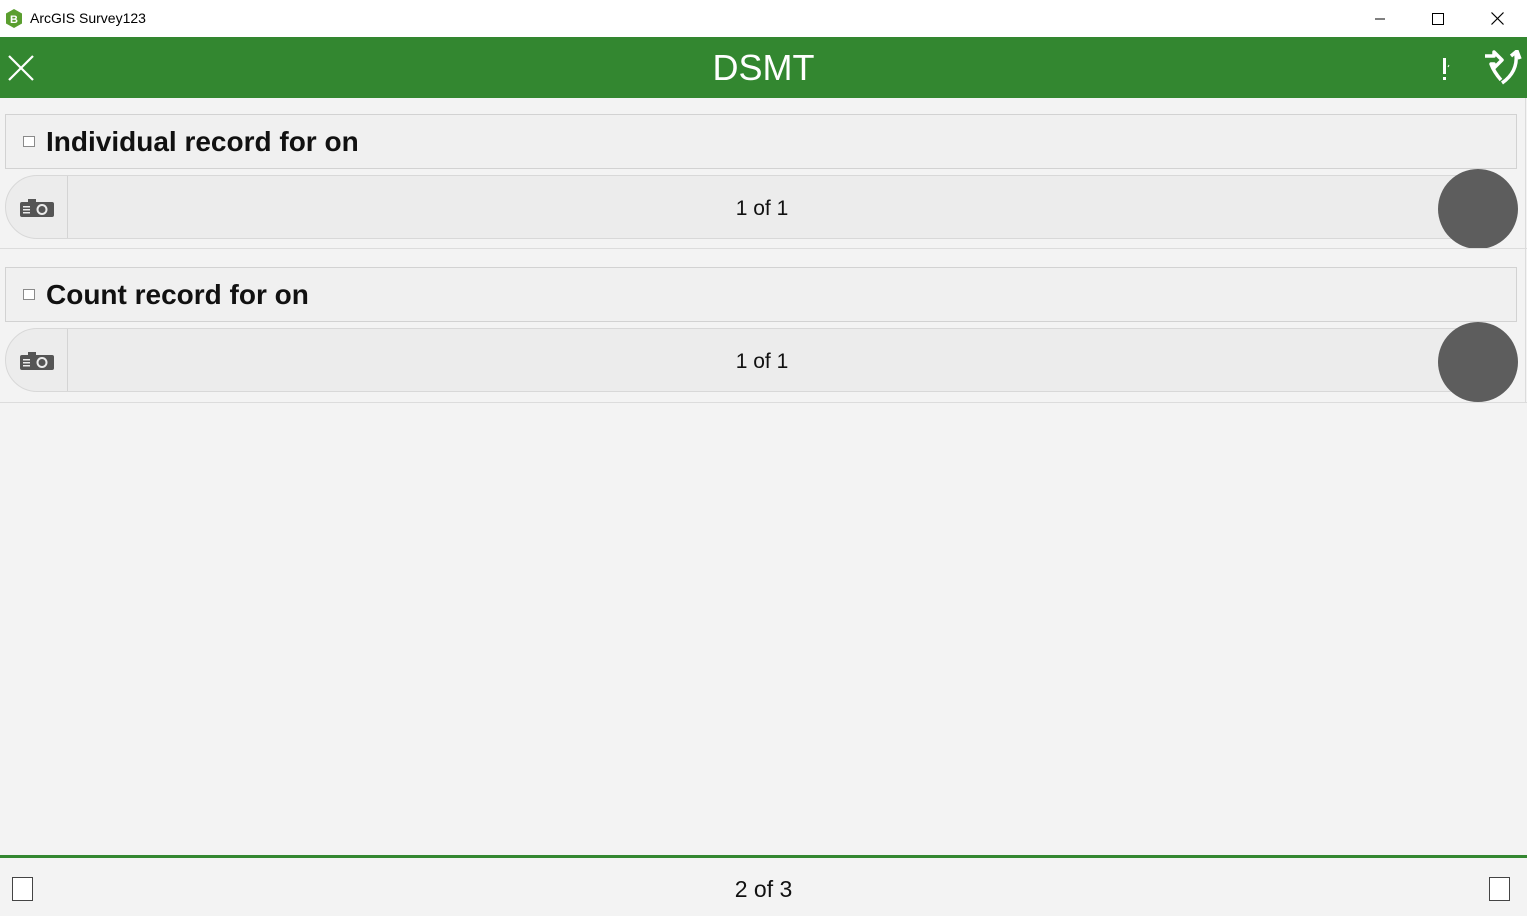 The height and width of the screenshot is (916, 1527). Describe the element at coordinates (1503, 67) in the screenshot. I see `send-icon` at that location.